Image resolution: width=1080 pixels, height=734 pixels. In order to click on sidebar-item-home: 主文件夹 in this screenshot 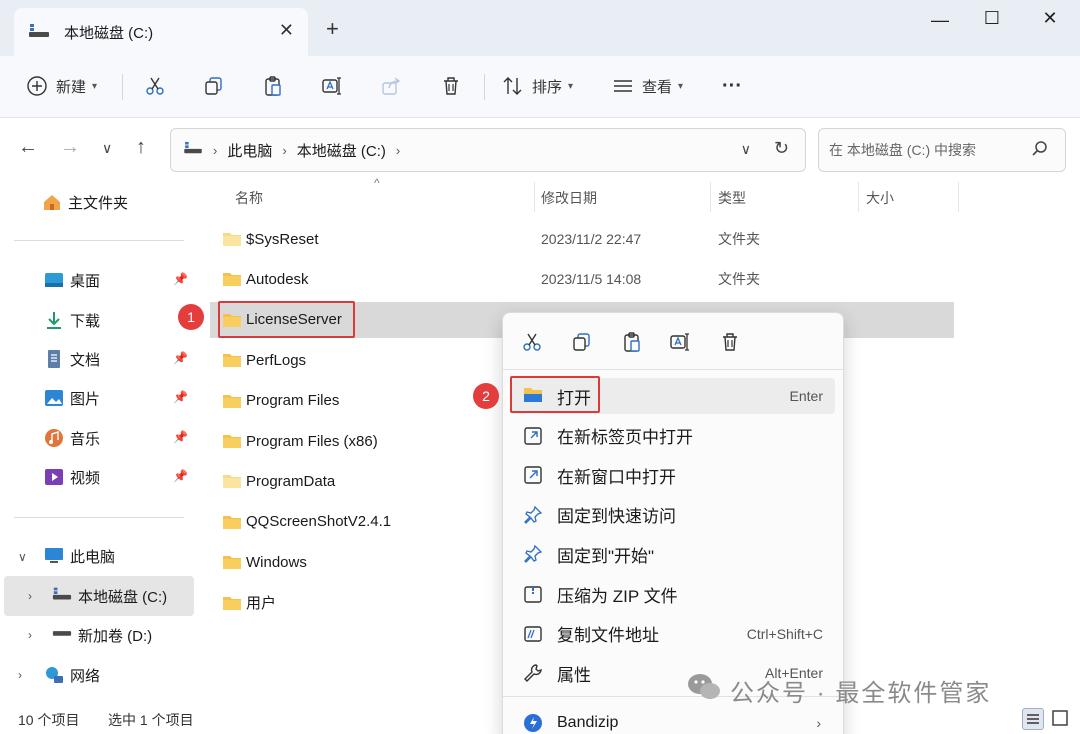, I will do `click(97, 202)`.